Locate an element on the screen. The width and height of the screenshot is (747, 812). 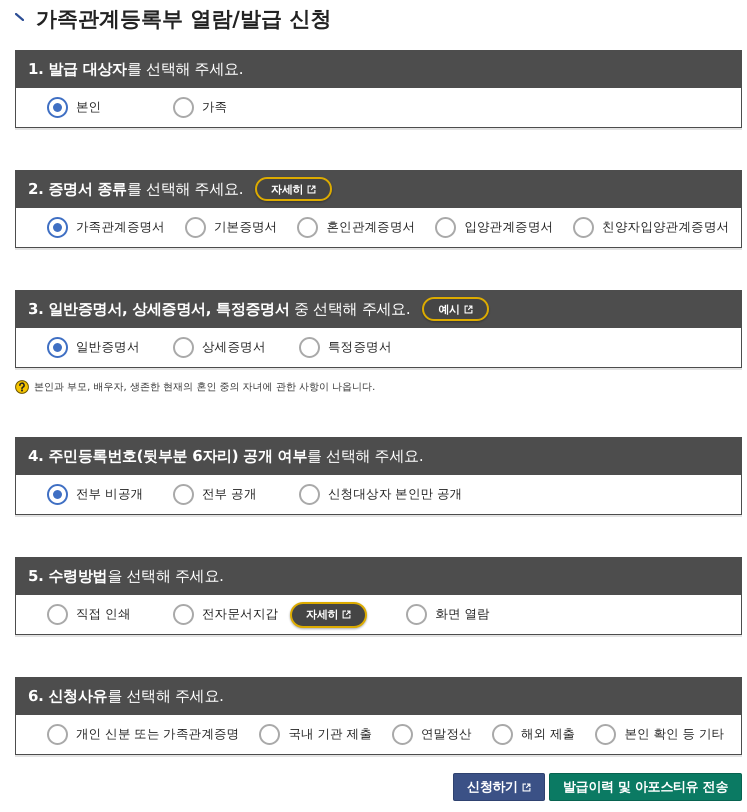
option-label: 기본증명서 is located at coordinates (246, 227).